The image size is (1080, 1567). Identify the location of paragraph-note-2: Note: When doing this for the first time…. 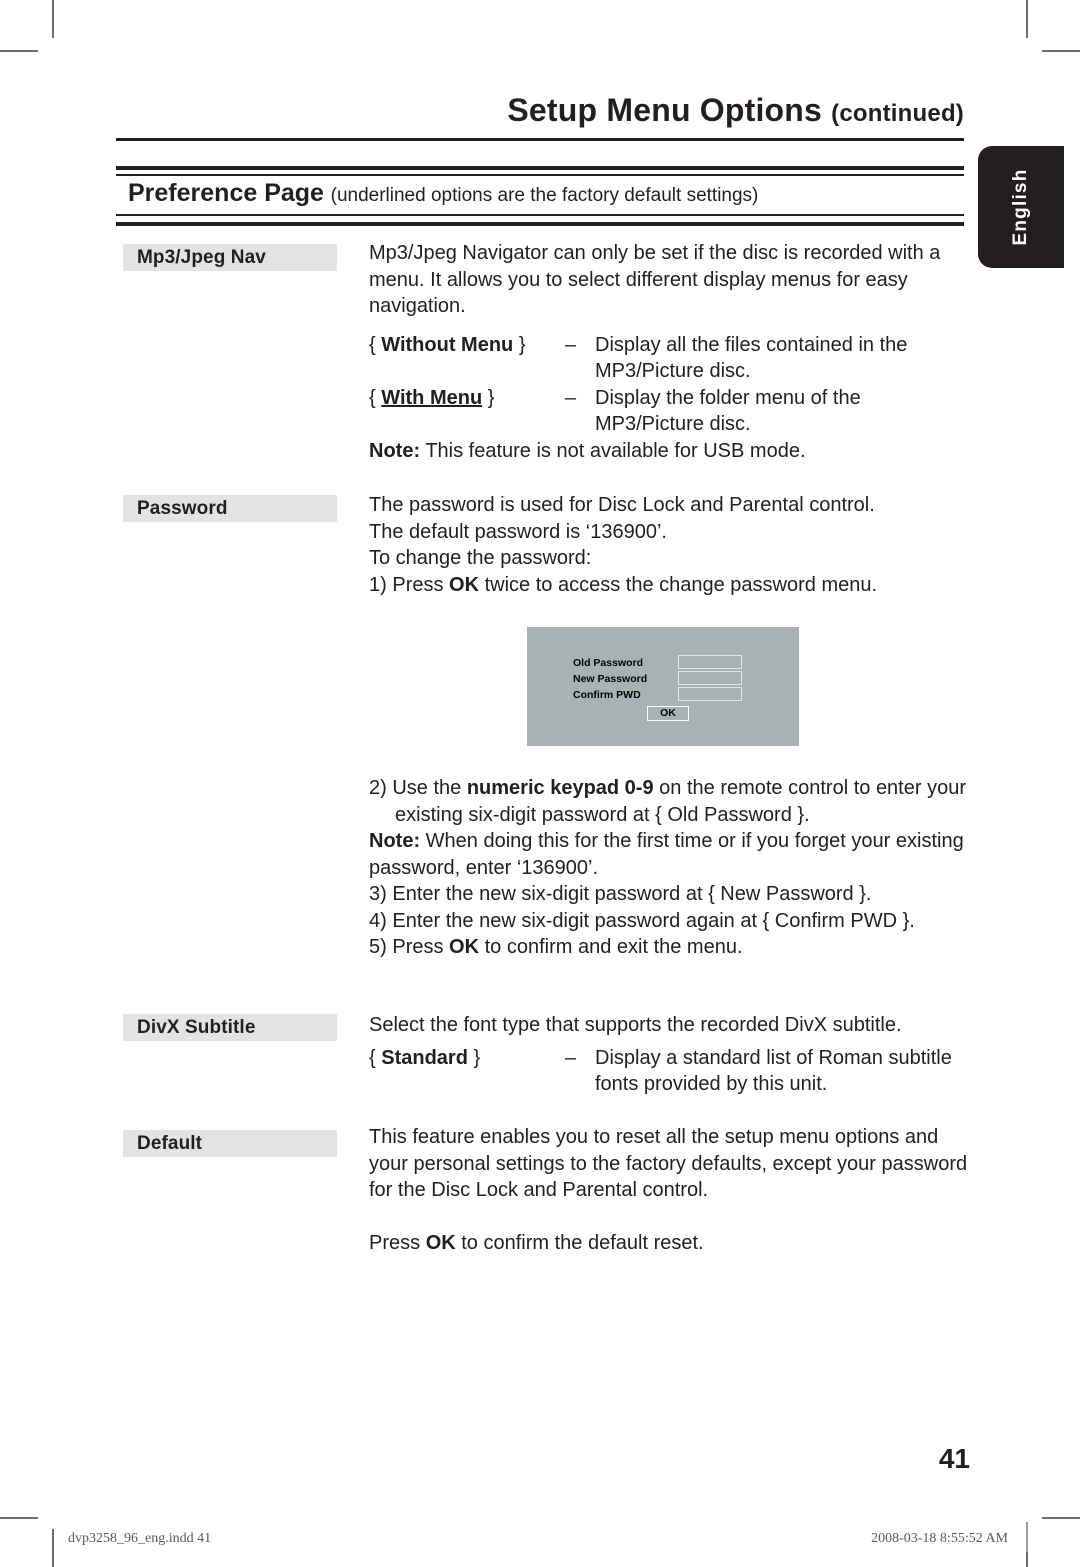
(669, 854).